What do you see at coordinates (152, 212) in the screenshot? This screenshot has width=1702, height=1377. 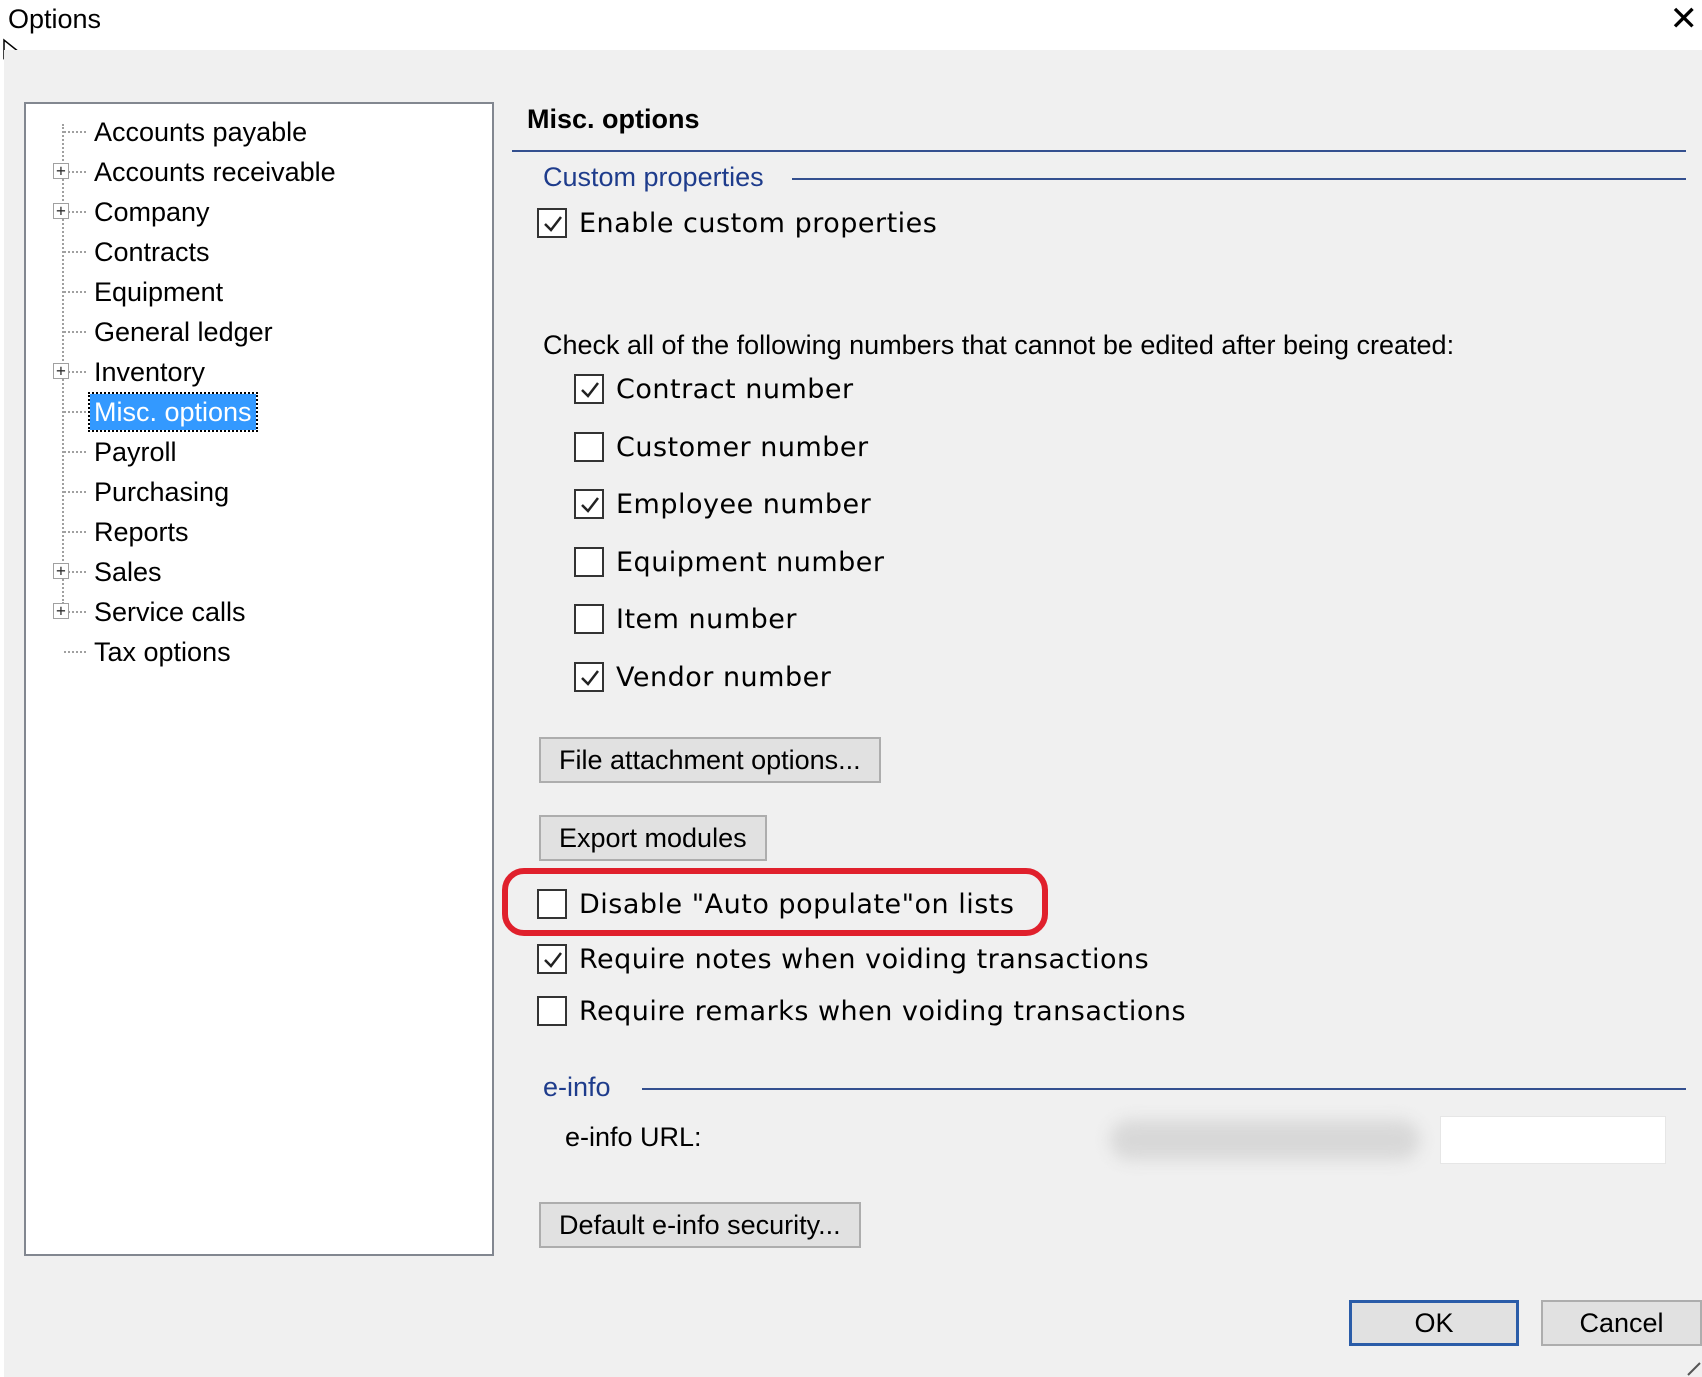 I see `tree-item-label: Company` at bounding box center [152, 212].